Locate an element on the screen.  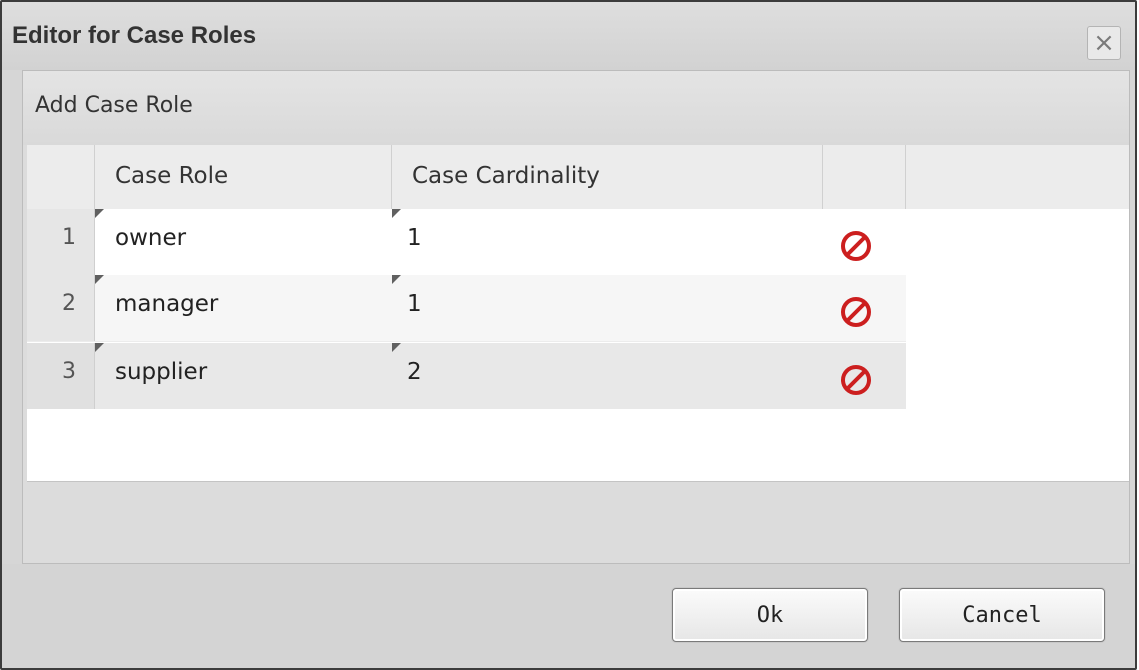
case-cardinality-cell: 2 is located at coordinates (607, 376).